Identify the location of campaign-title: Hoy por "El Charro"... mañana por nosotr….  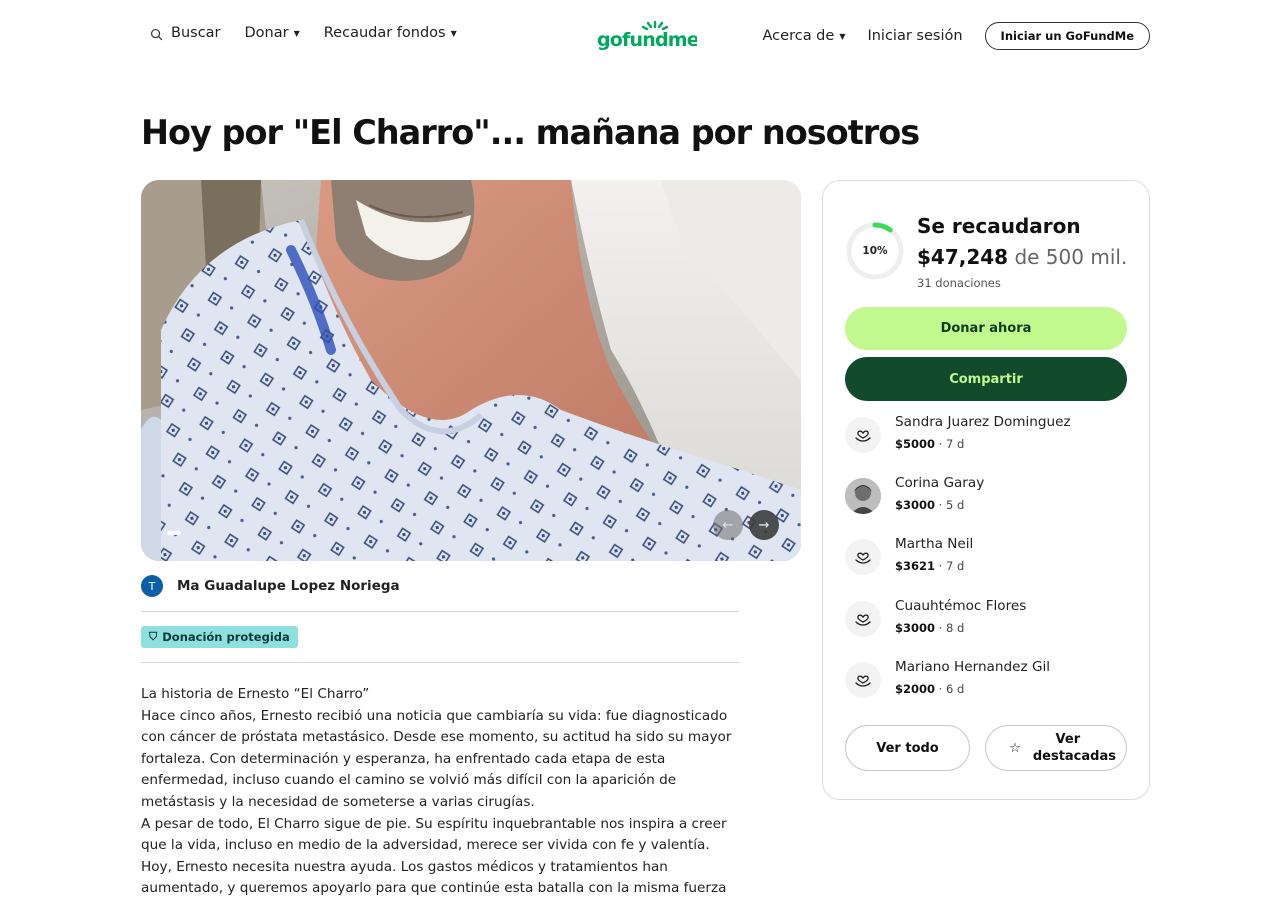
(530, 132).